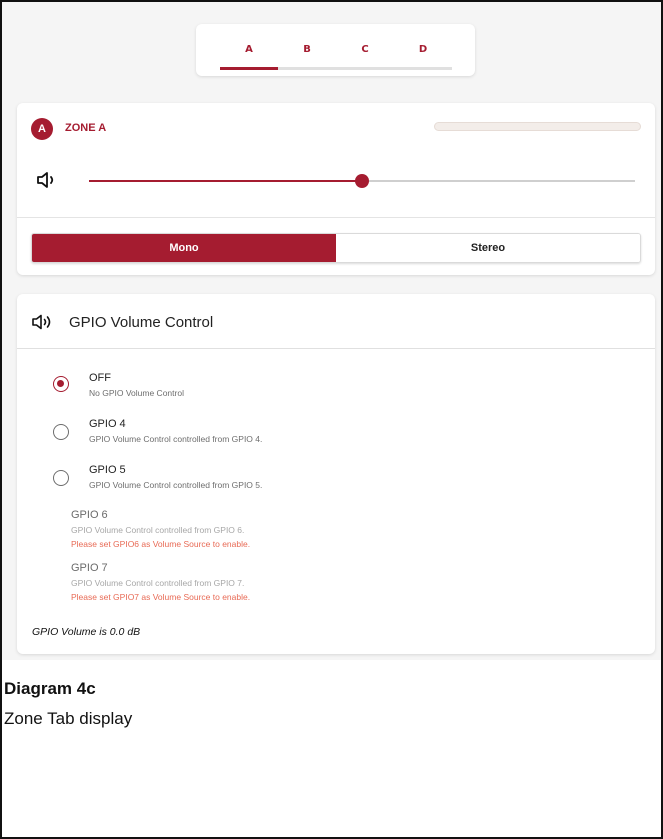 The image size is (663, 839). What do you see at coordinates (86, 128) in the screenshot?
I see `zone-title: ZONE A` at bounding box center [86, 128].